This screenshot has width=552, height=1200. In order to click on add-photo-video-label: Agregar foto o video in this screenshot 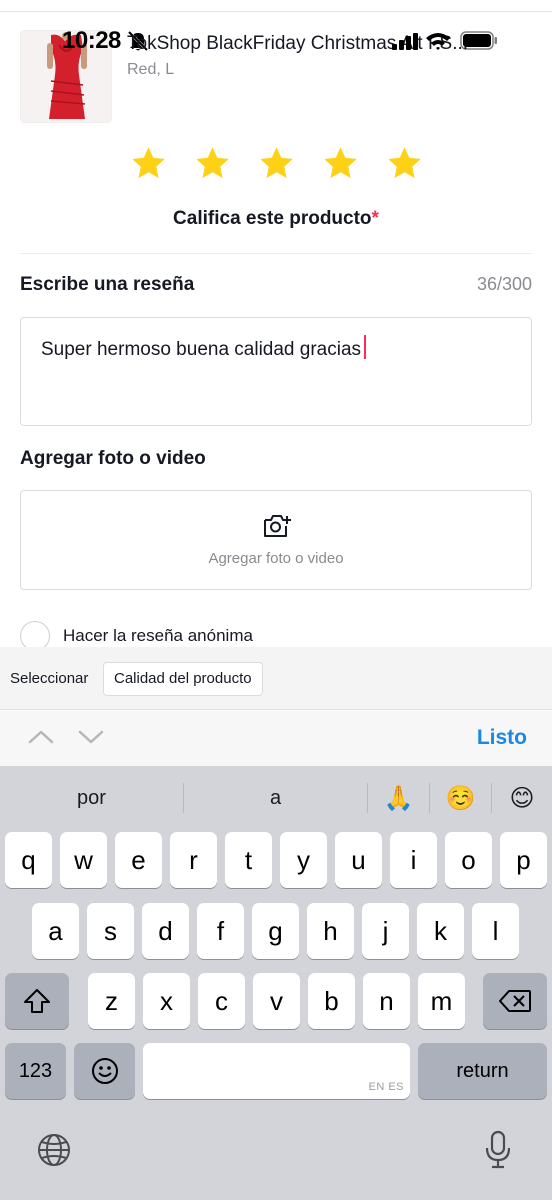, I will do `click(276, 558)`.